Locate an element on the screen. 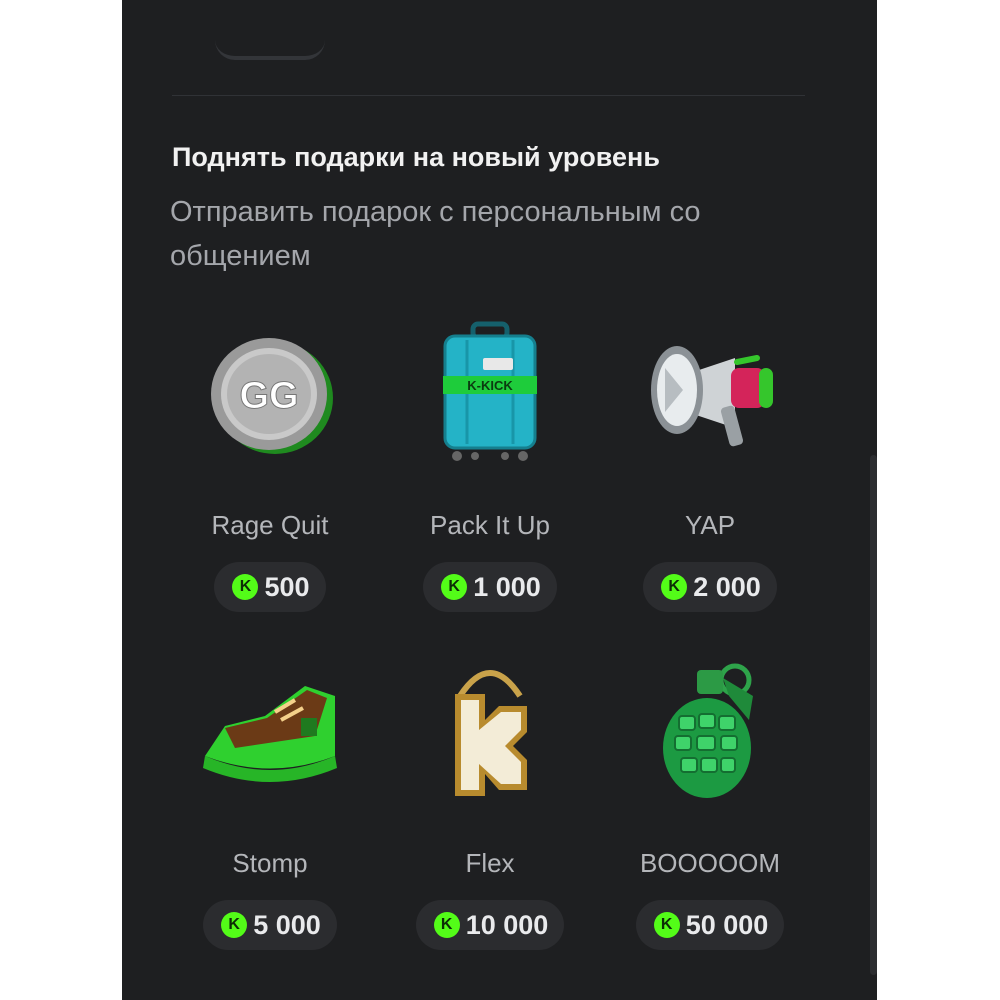 The height and width of the screenshot is (1000, 1000). gift-price-button: K 5 000 is located at coordinates (270, 925).